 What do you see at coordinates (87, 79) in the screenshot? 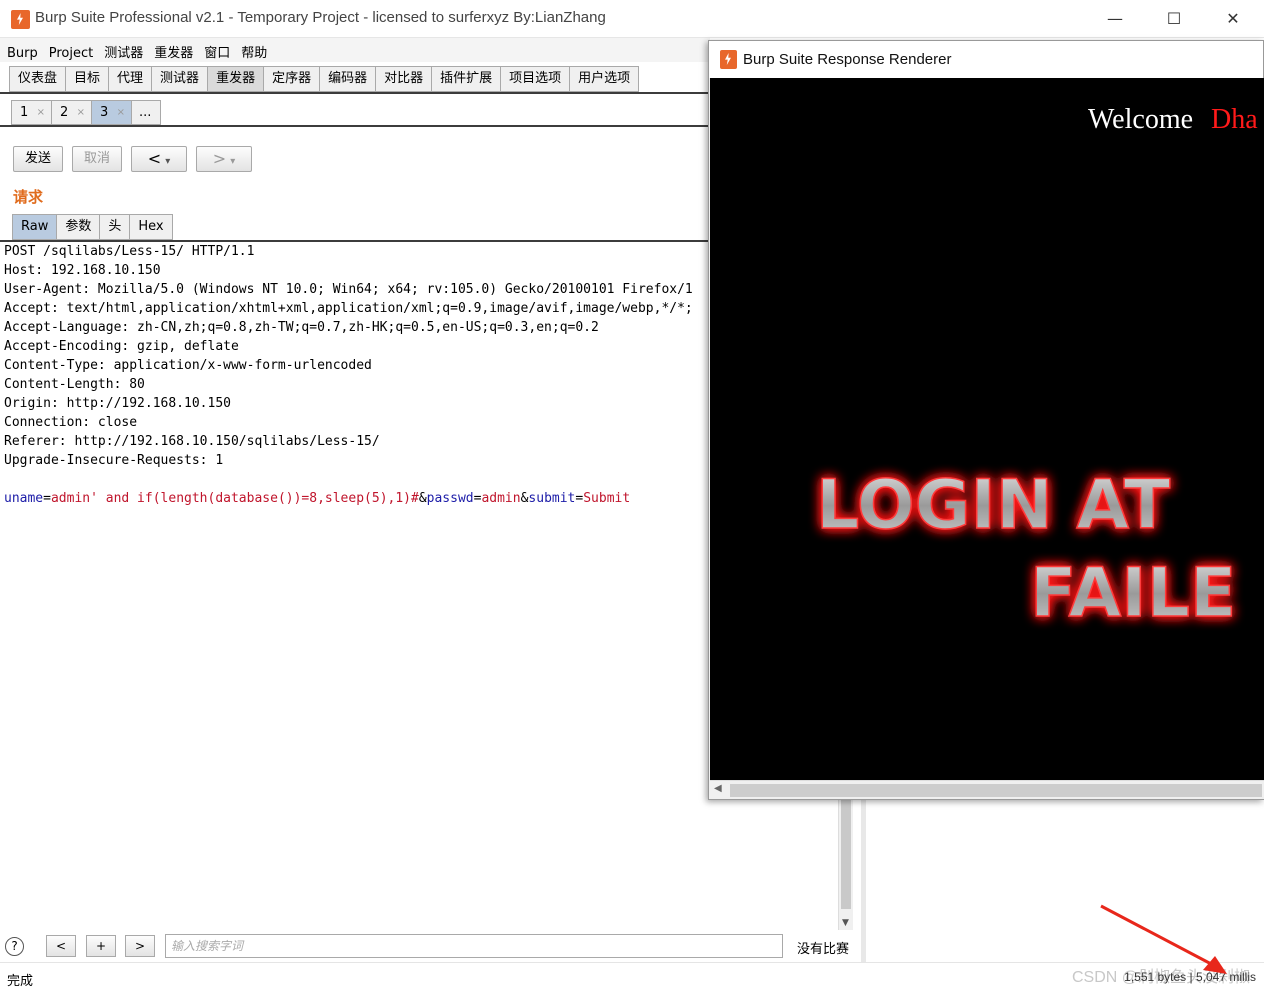
I see `tab-target: 目标` at bounding box center [87, 79].